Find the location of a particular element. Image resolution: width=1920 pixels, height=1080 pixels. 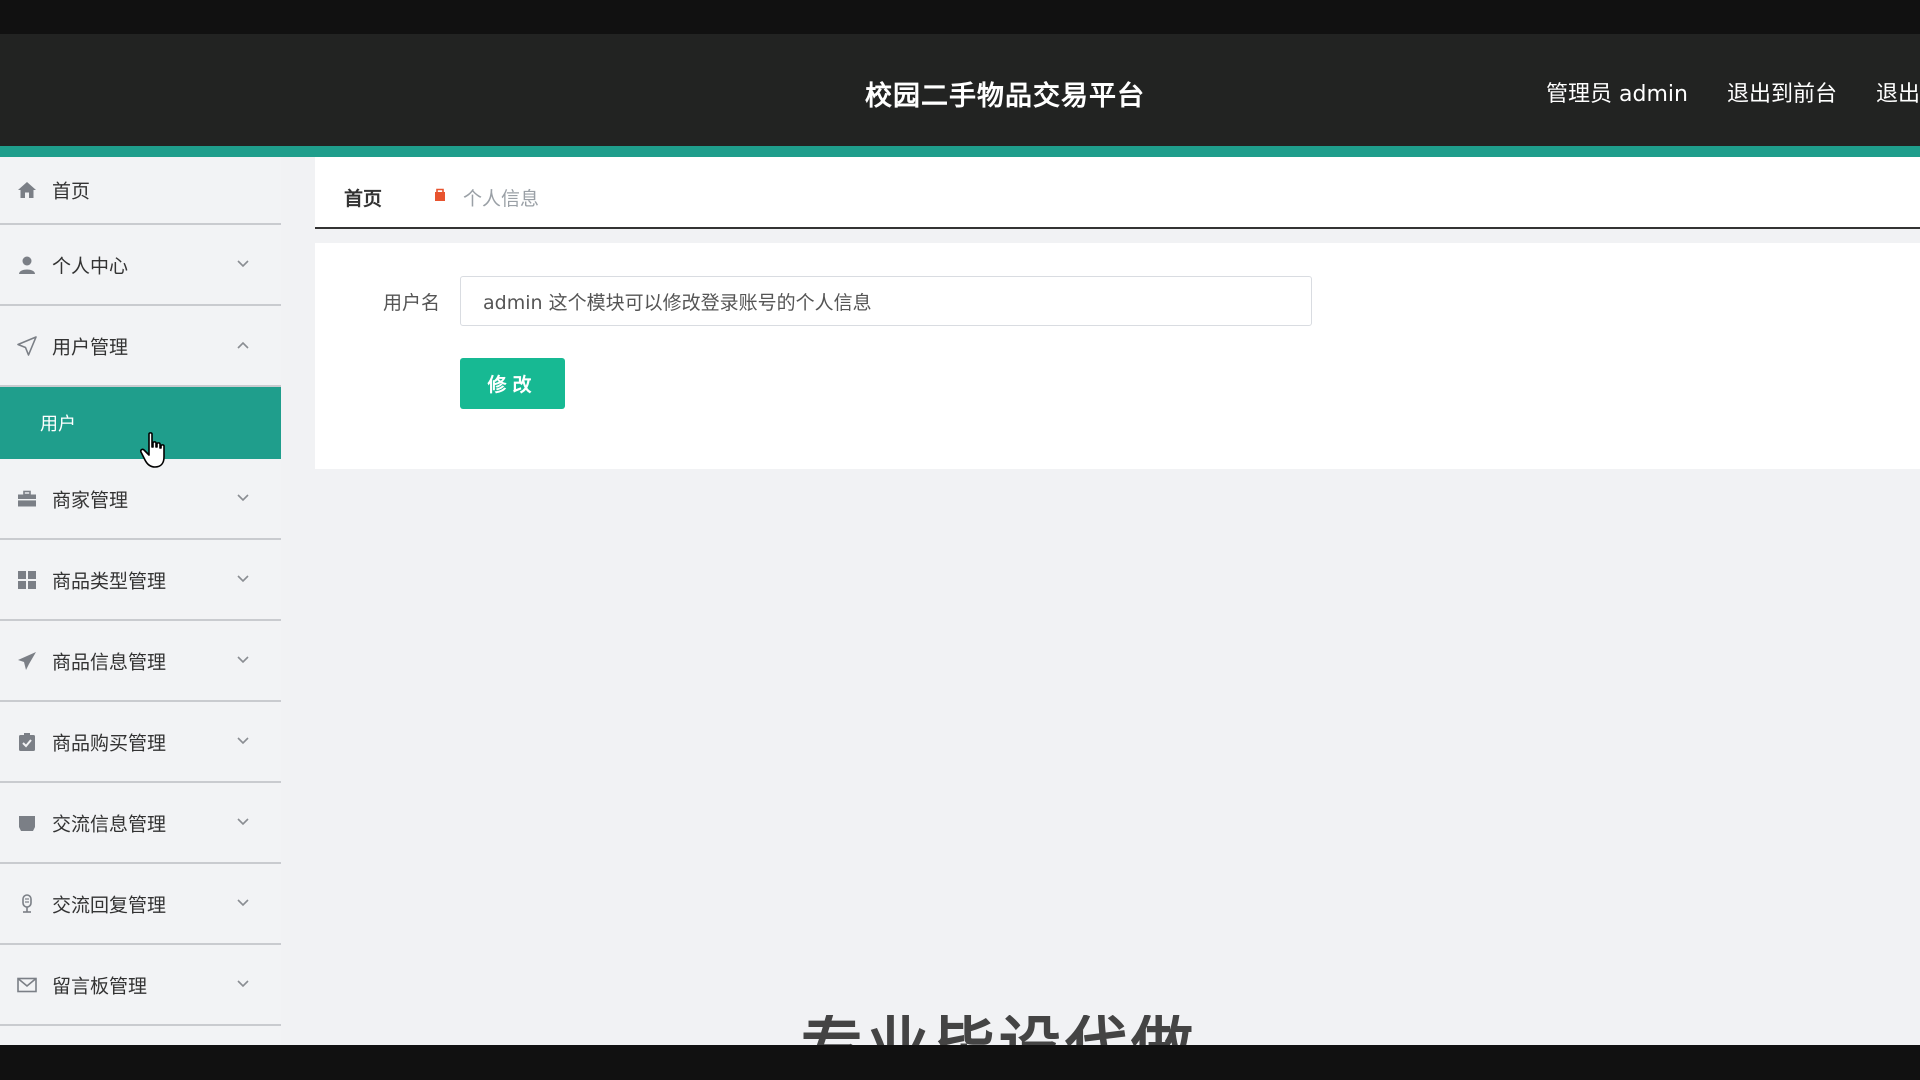

user-icon is located at coordinates (27, 265).